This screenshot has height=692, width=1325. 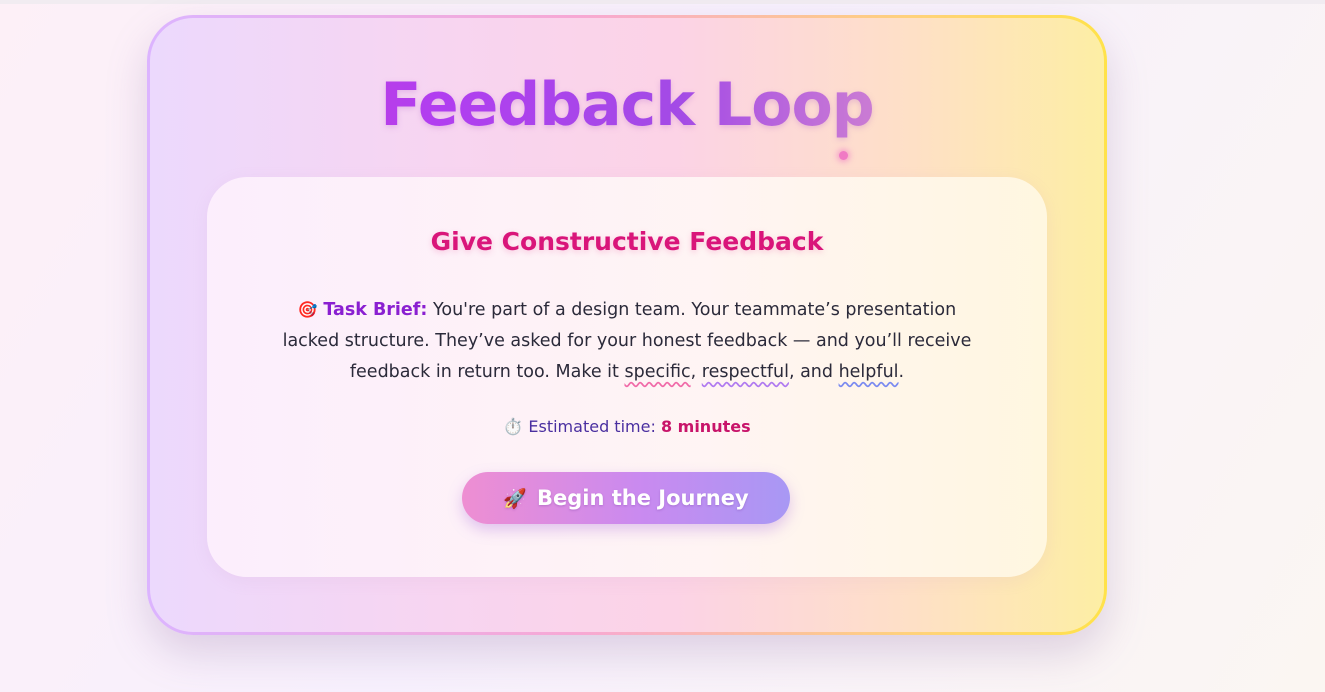 What do you see at coordinates (868, 372) in the screenshot?
I see `keyword-helpful: helpful` at bounding box center [868, 372].